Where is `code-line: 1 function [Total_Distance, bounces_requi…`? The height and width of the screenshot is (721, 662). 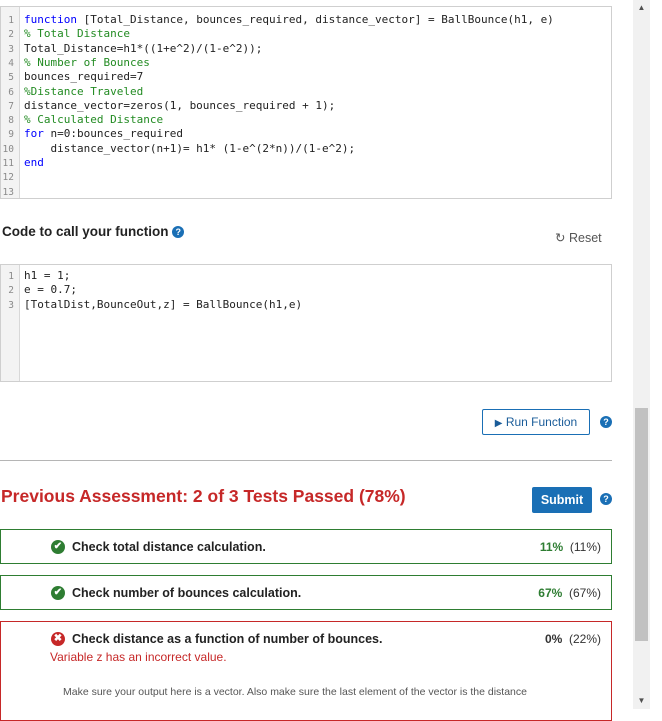 code-line: 1 function [Total_Distance, bounces_requi… is located at coordinates (306, 20).